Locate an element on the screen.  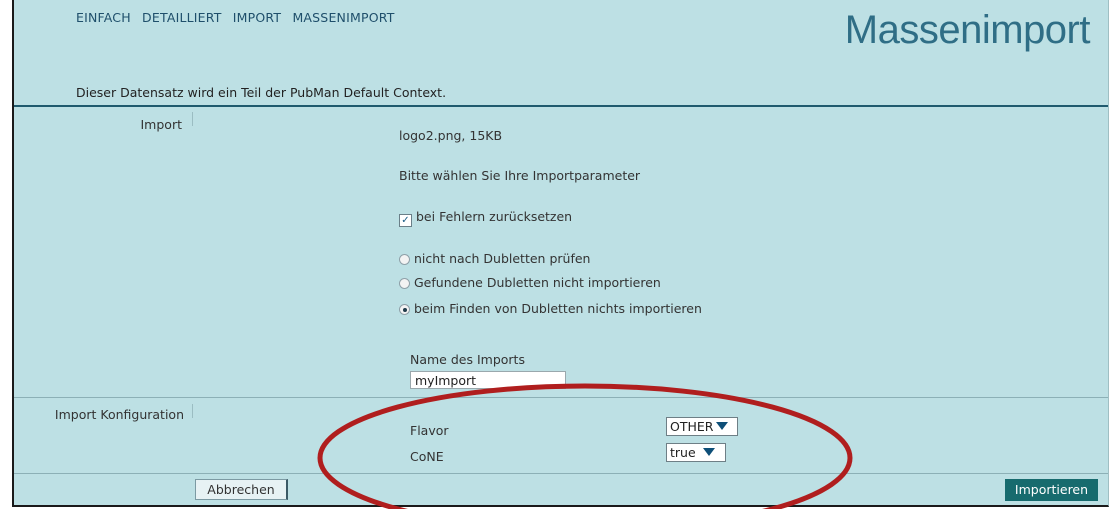
cone-label: CoNE is located at coordinates (427, 456).